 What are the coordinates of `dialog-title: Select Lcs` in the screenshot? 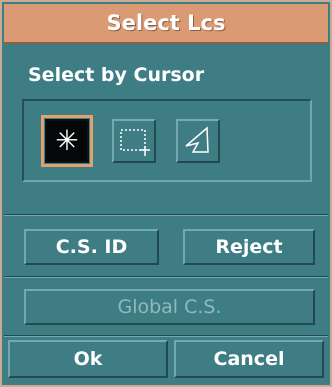 It's located at (166, 23).